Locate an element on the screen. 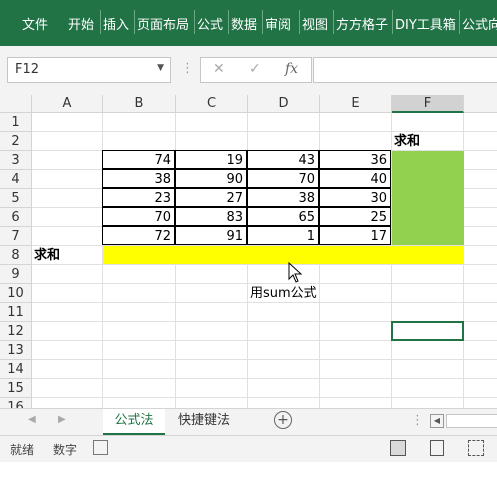 Image resolution: width=497 pixels, height=495 pixels. tab-sheet-shortcut: 快捷键法 is located at coordinates (204, 421).